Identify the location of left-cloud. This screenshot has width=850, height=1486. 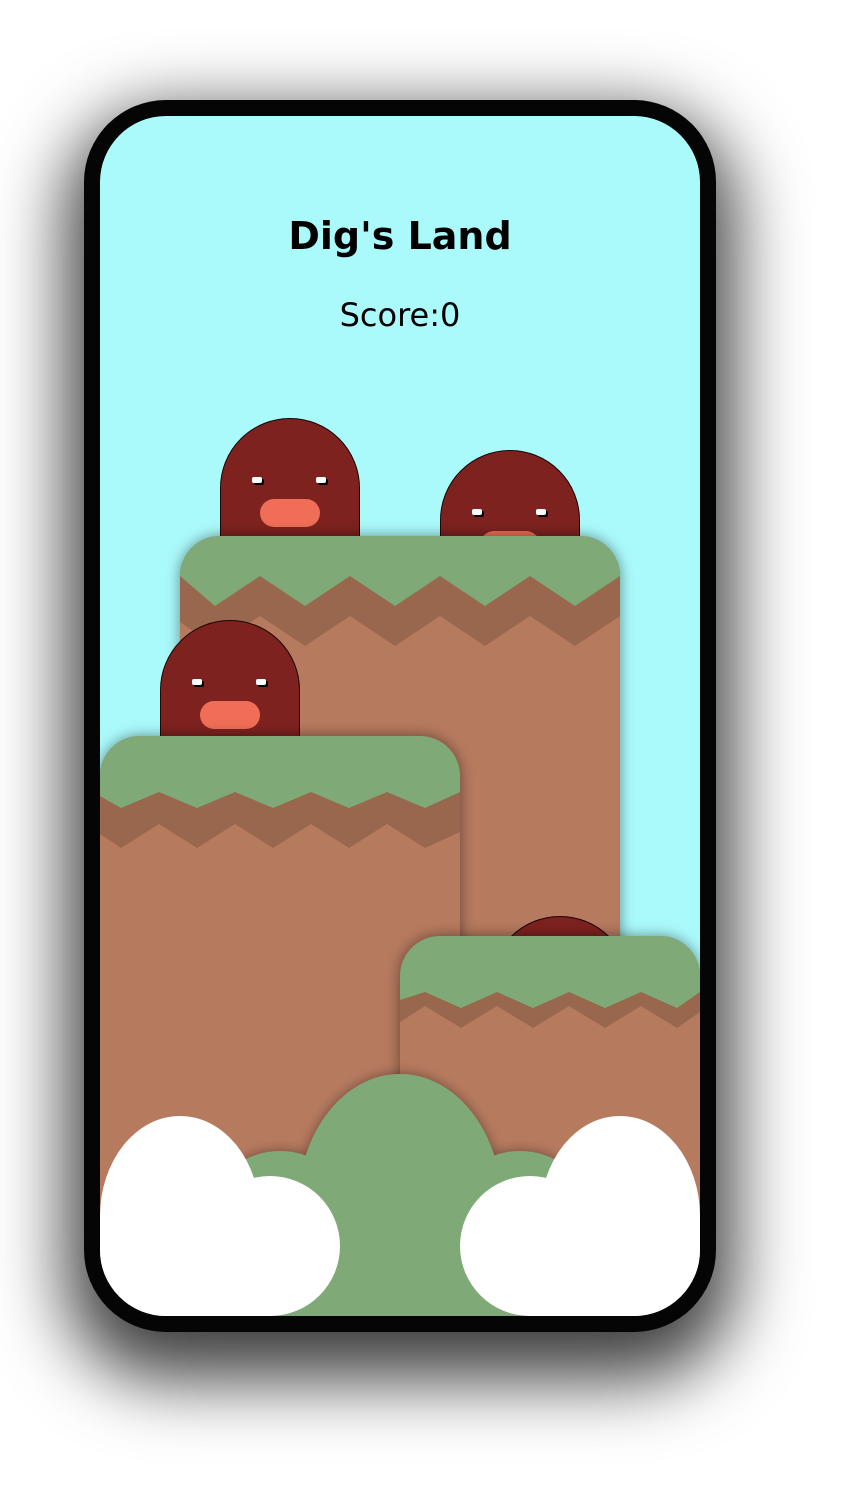
(220, 1216).